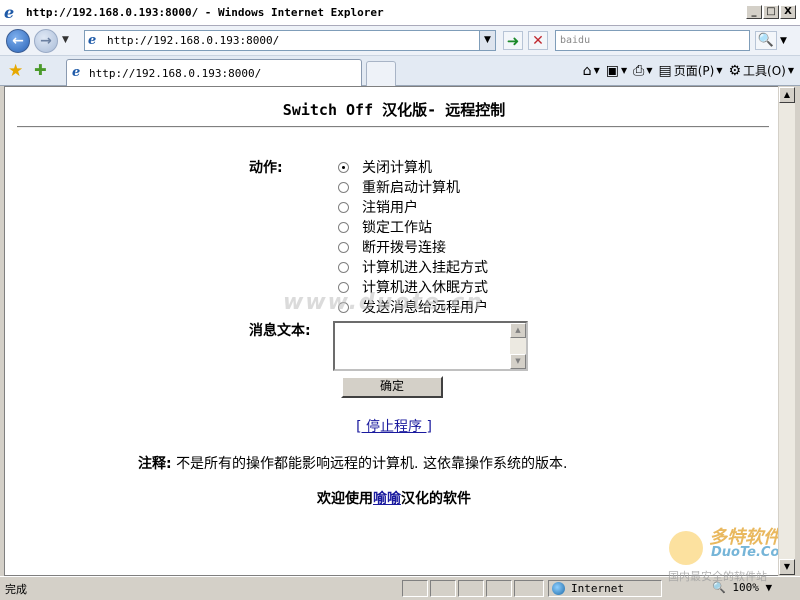  What do you see at coordinates (518, 346) in the screenshot?
I see `textarea-scrollbar: ▲ ▼` at bounding box center [518, 346].